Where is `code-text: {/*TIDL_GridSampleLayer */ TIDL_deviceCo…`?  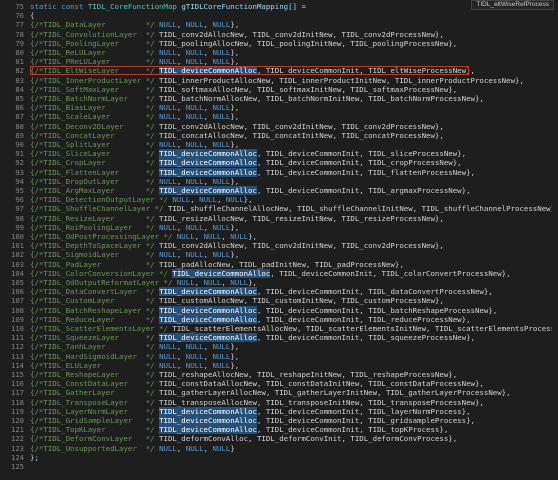 code-text: {/*TIDL_GridSampleLayer */ TIDL_deviceCo… is located at coordinates (252, 420).